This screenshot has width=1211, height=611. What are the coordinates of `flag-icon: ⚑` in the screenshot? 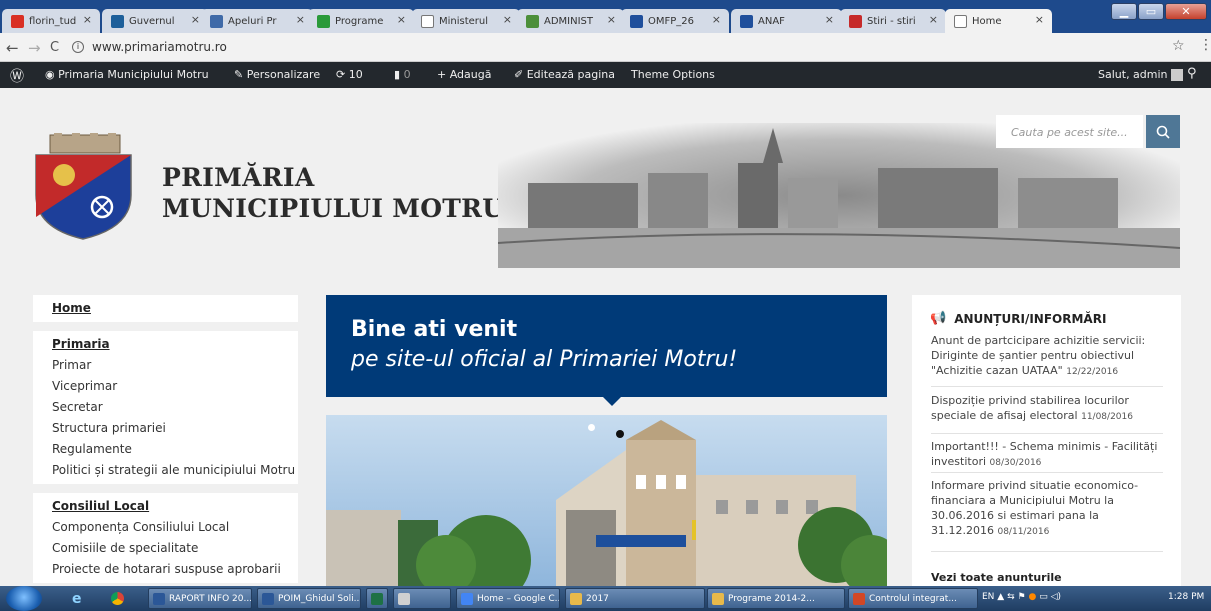 It's located at (1022, 597).